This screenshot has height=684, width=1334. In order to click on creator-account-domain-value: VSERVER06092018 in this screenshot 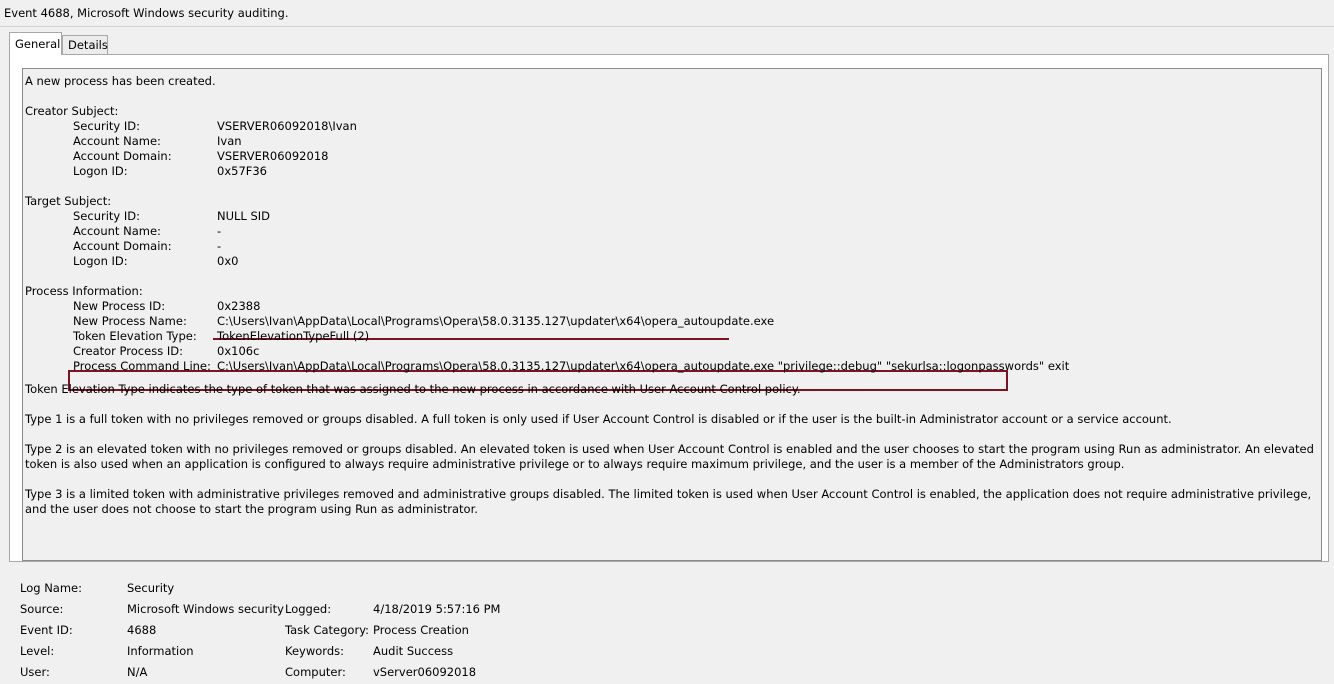, I will do `click(273, 156)`.